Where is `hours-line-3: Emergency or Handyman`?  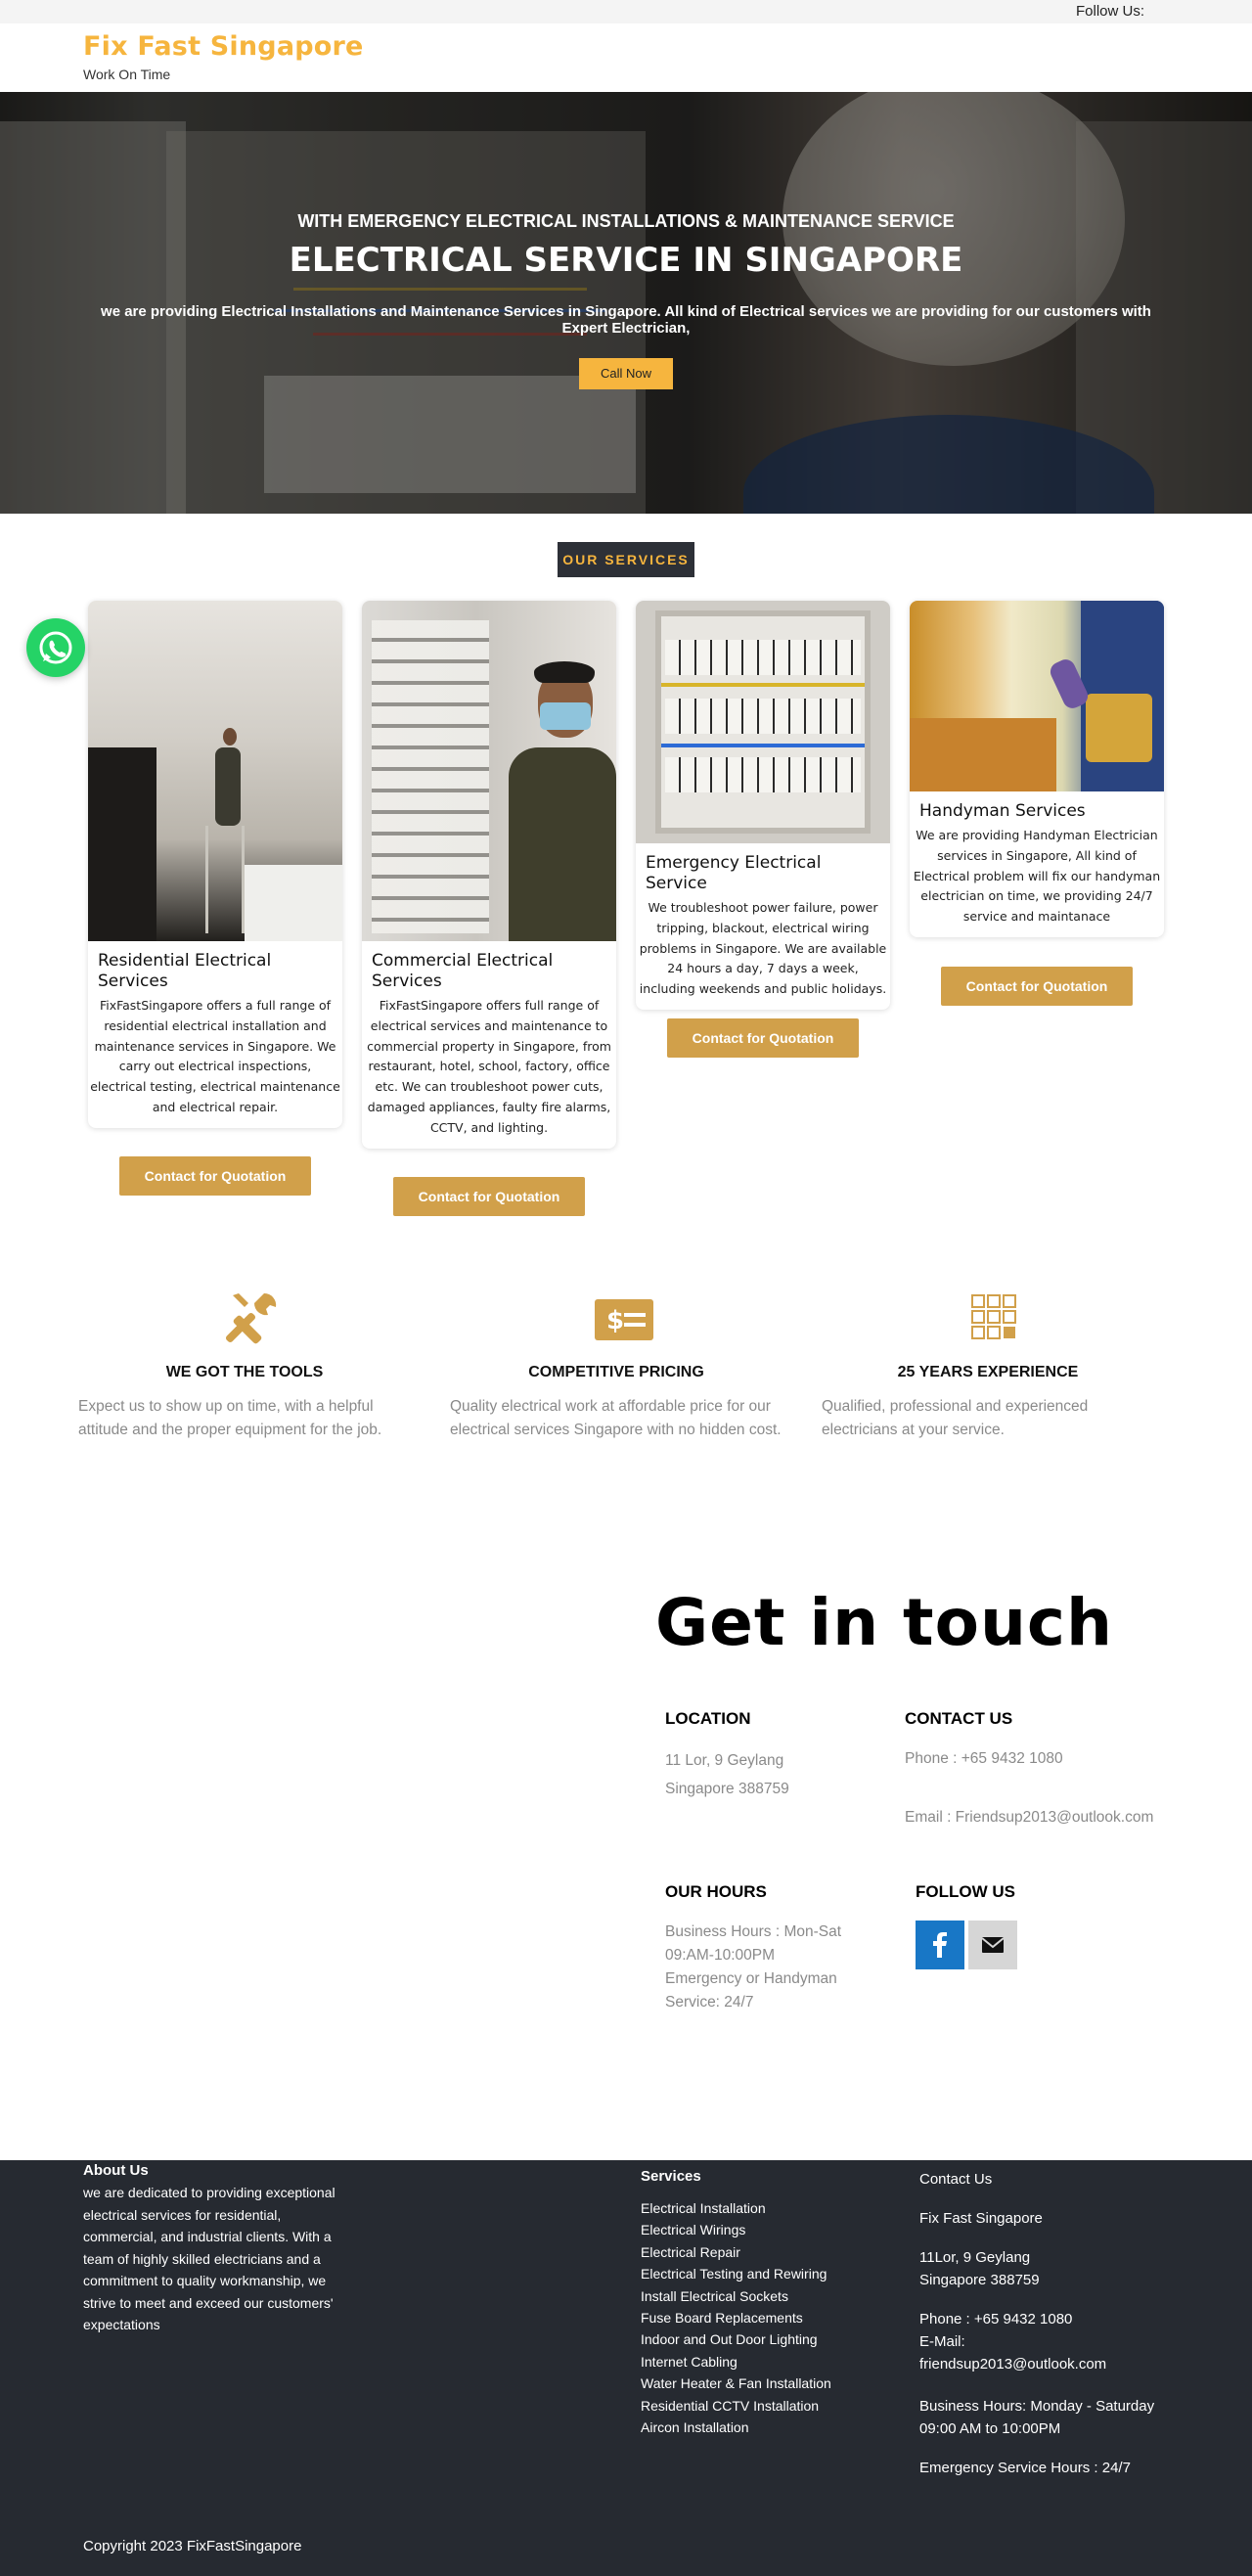
hours-line-3: Emergency or Handyman is located at coordinates (751, 1978).